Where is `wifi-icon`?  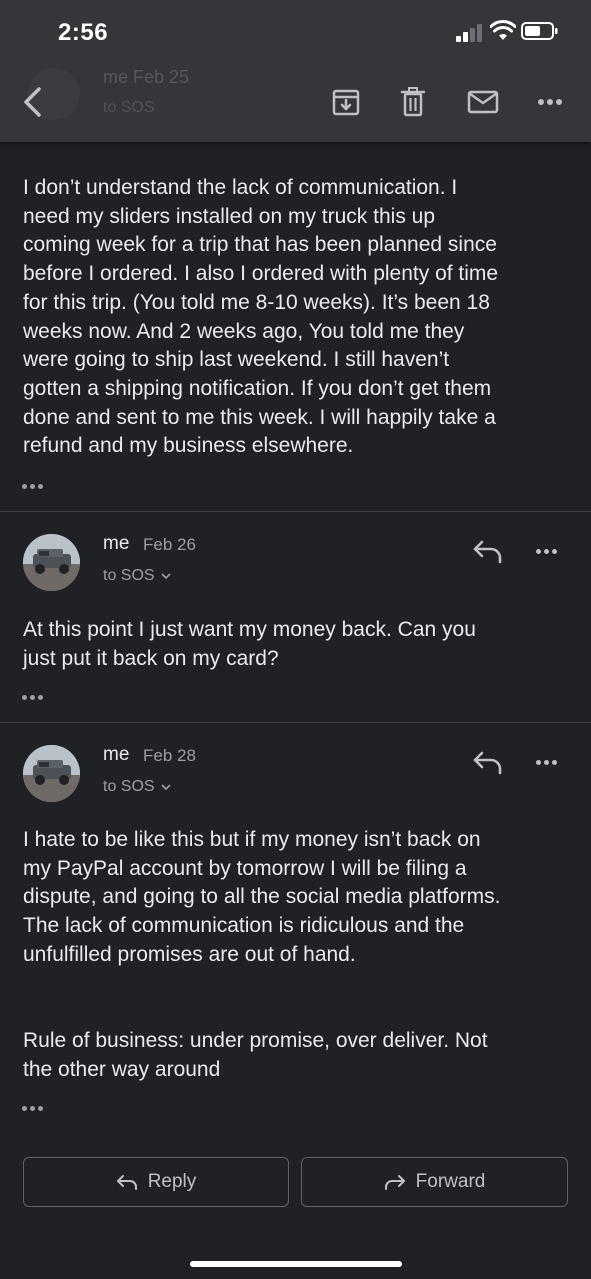 wifi-icon is located at coordinates (503, 30).